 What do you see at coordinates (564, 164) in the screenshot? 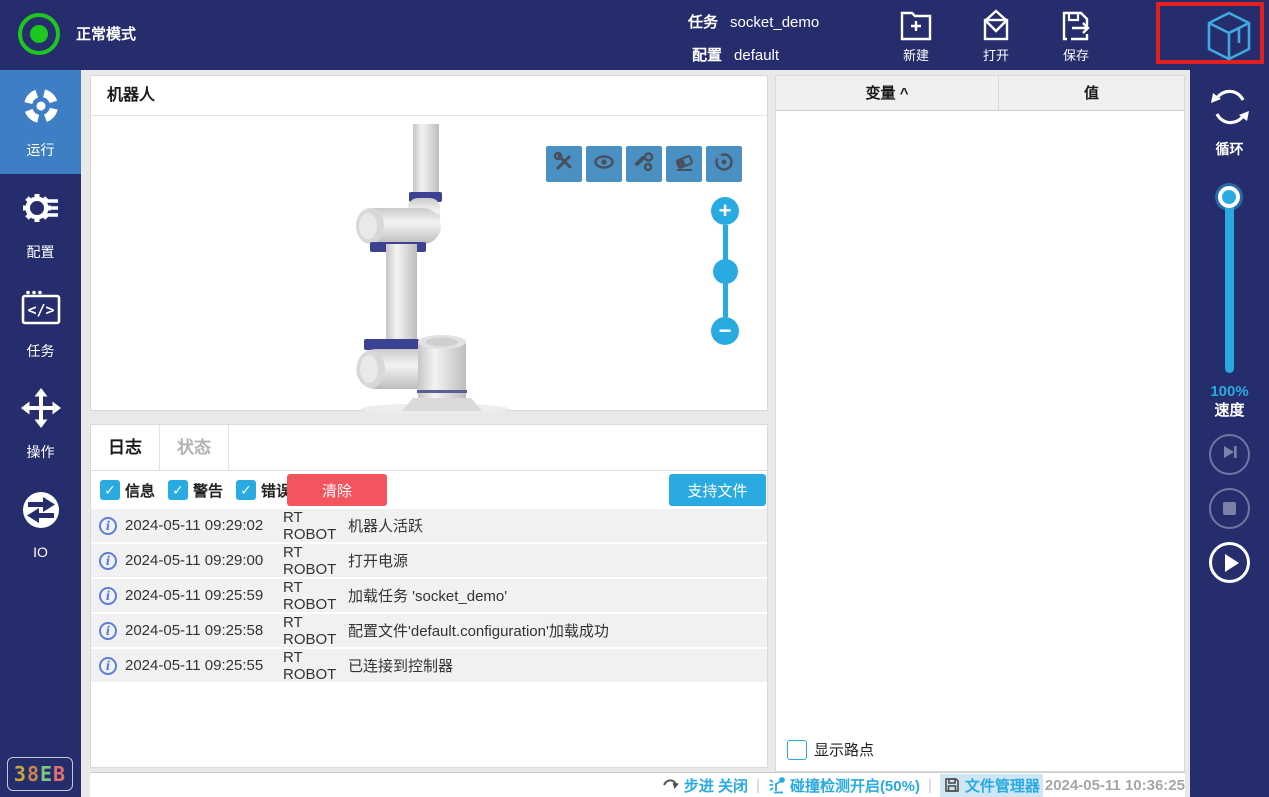
I see `tools-button` at bounding box center [564, 164].